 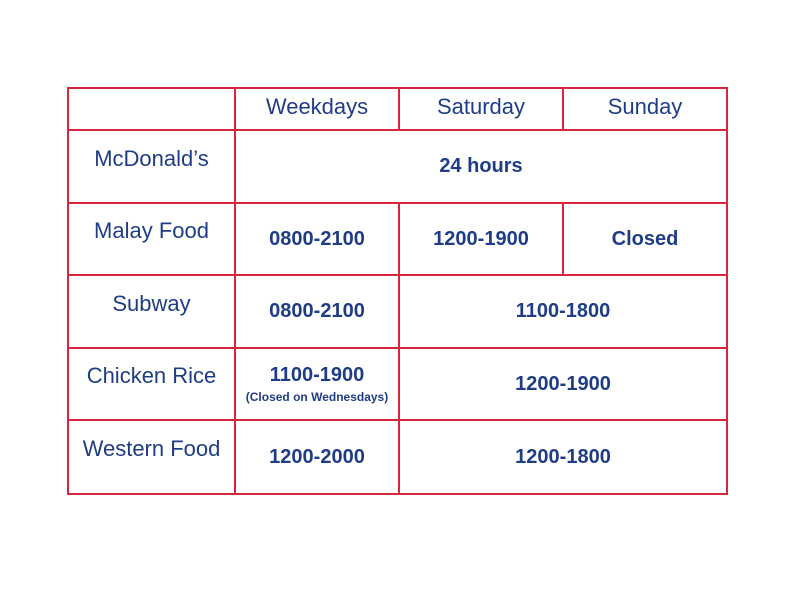 I want to click on table-row: Malay Food 0800-2100 1200-1900 Closed, so click(x=397, y=239).